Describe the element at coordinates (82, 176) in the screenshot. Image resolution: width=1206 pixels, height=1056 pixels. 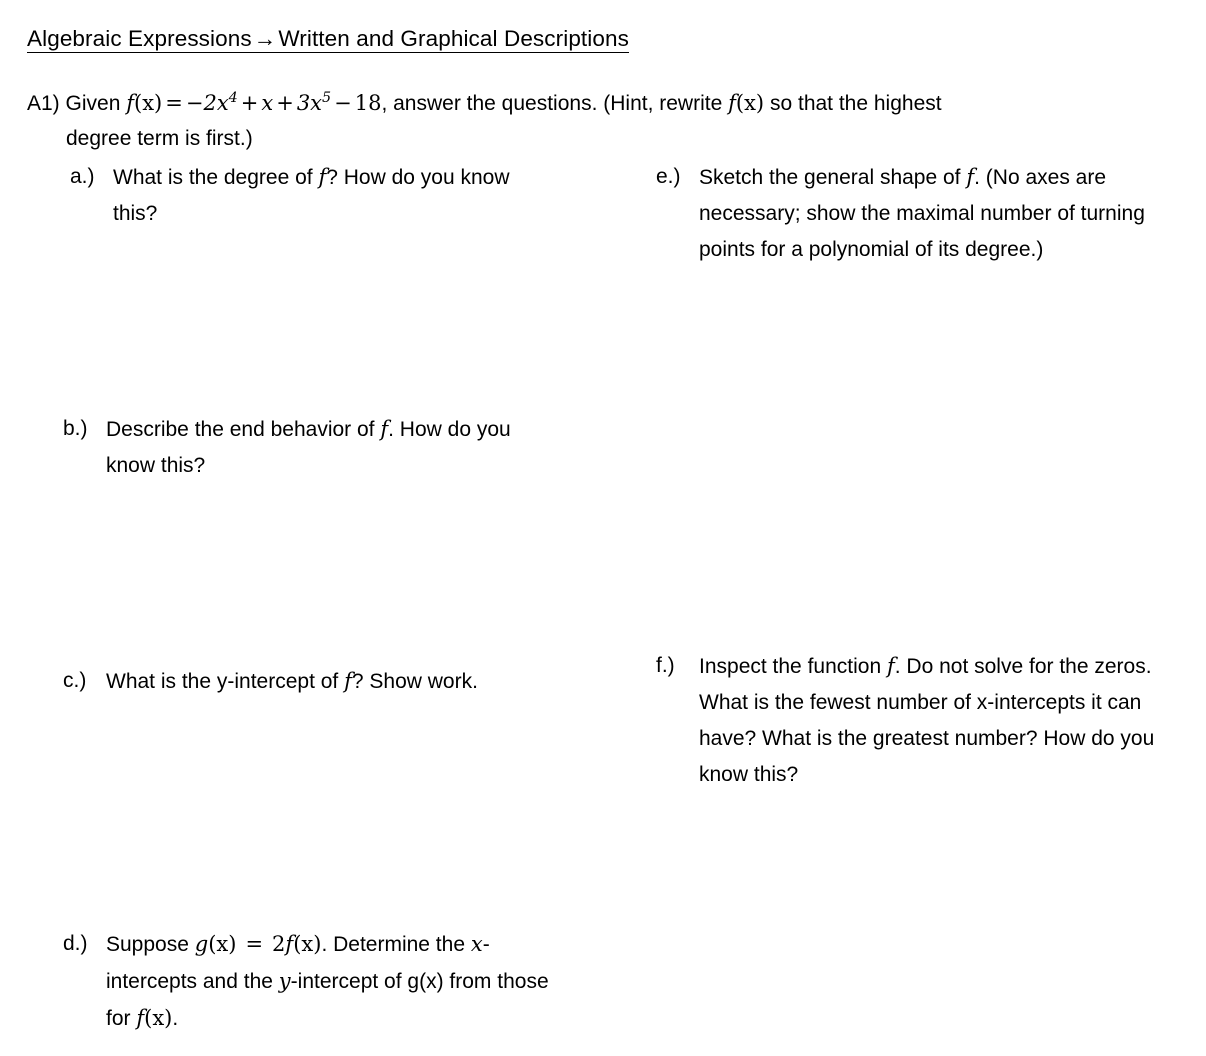
I see `question-marker-a: a.)` at that location.